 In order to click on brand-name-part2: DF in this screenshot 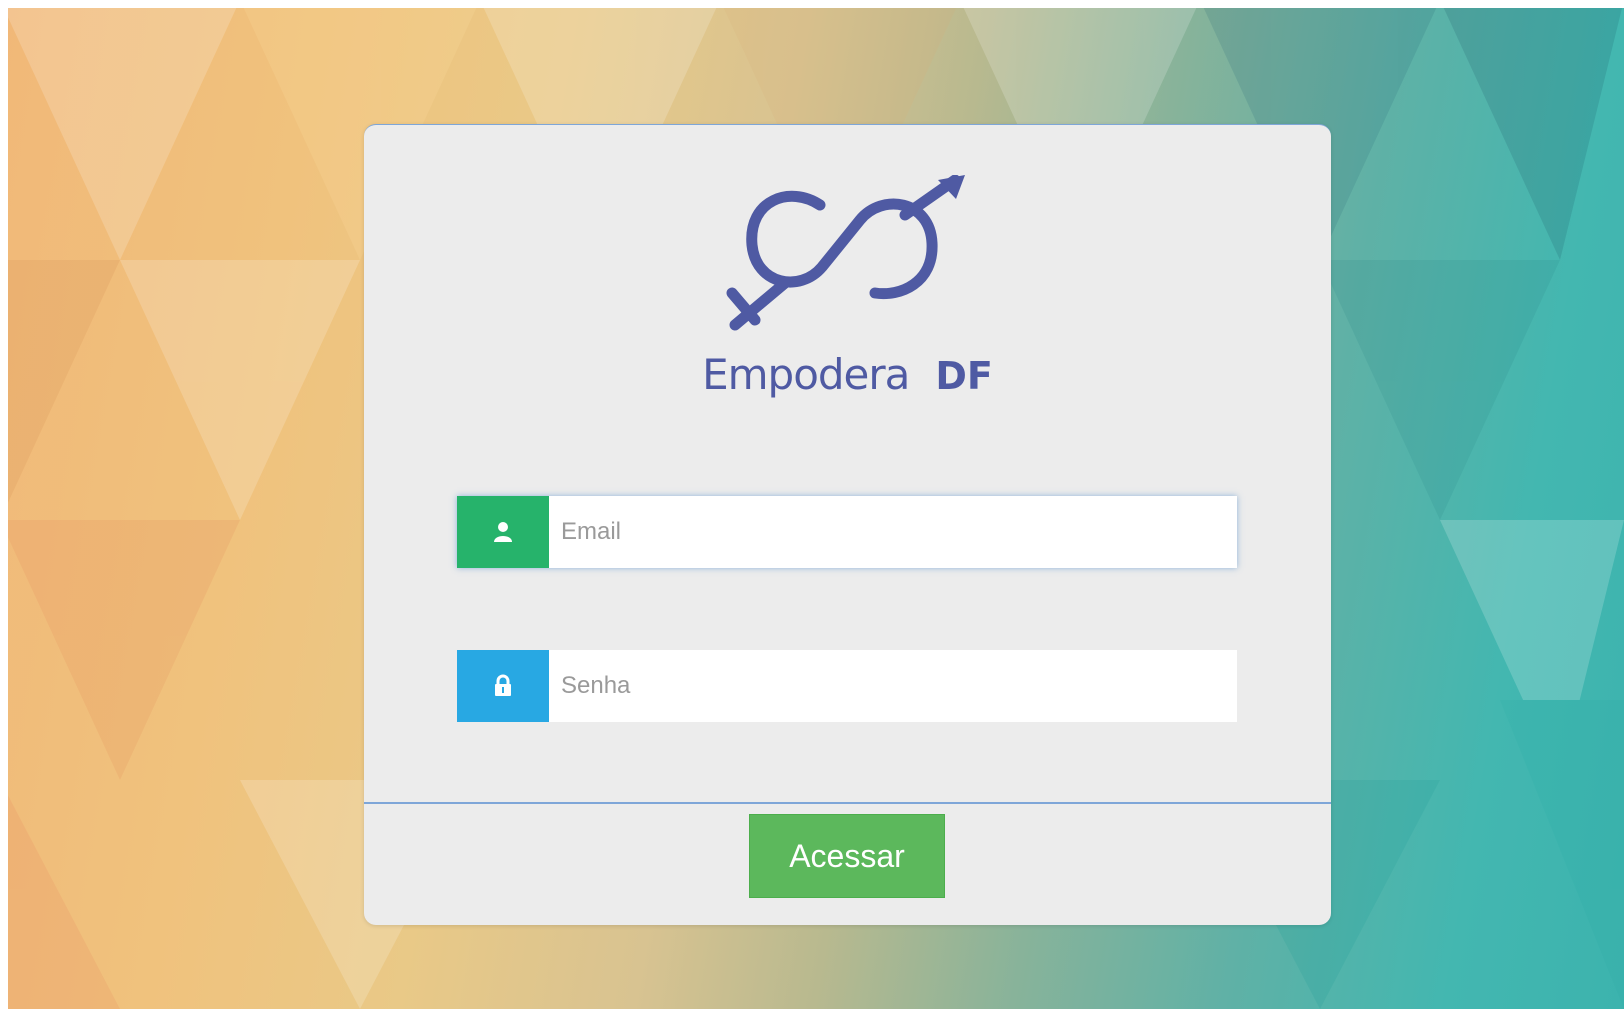, I will do `click(964, 376)`.